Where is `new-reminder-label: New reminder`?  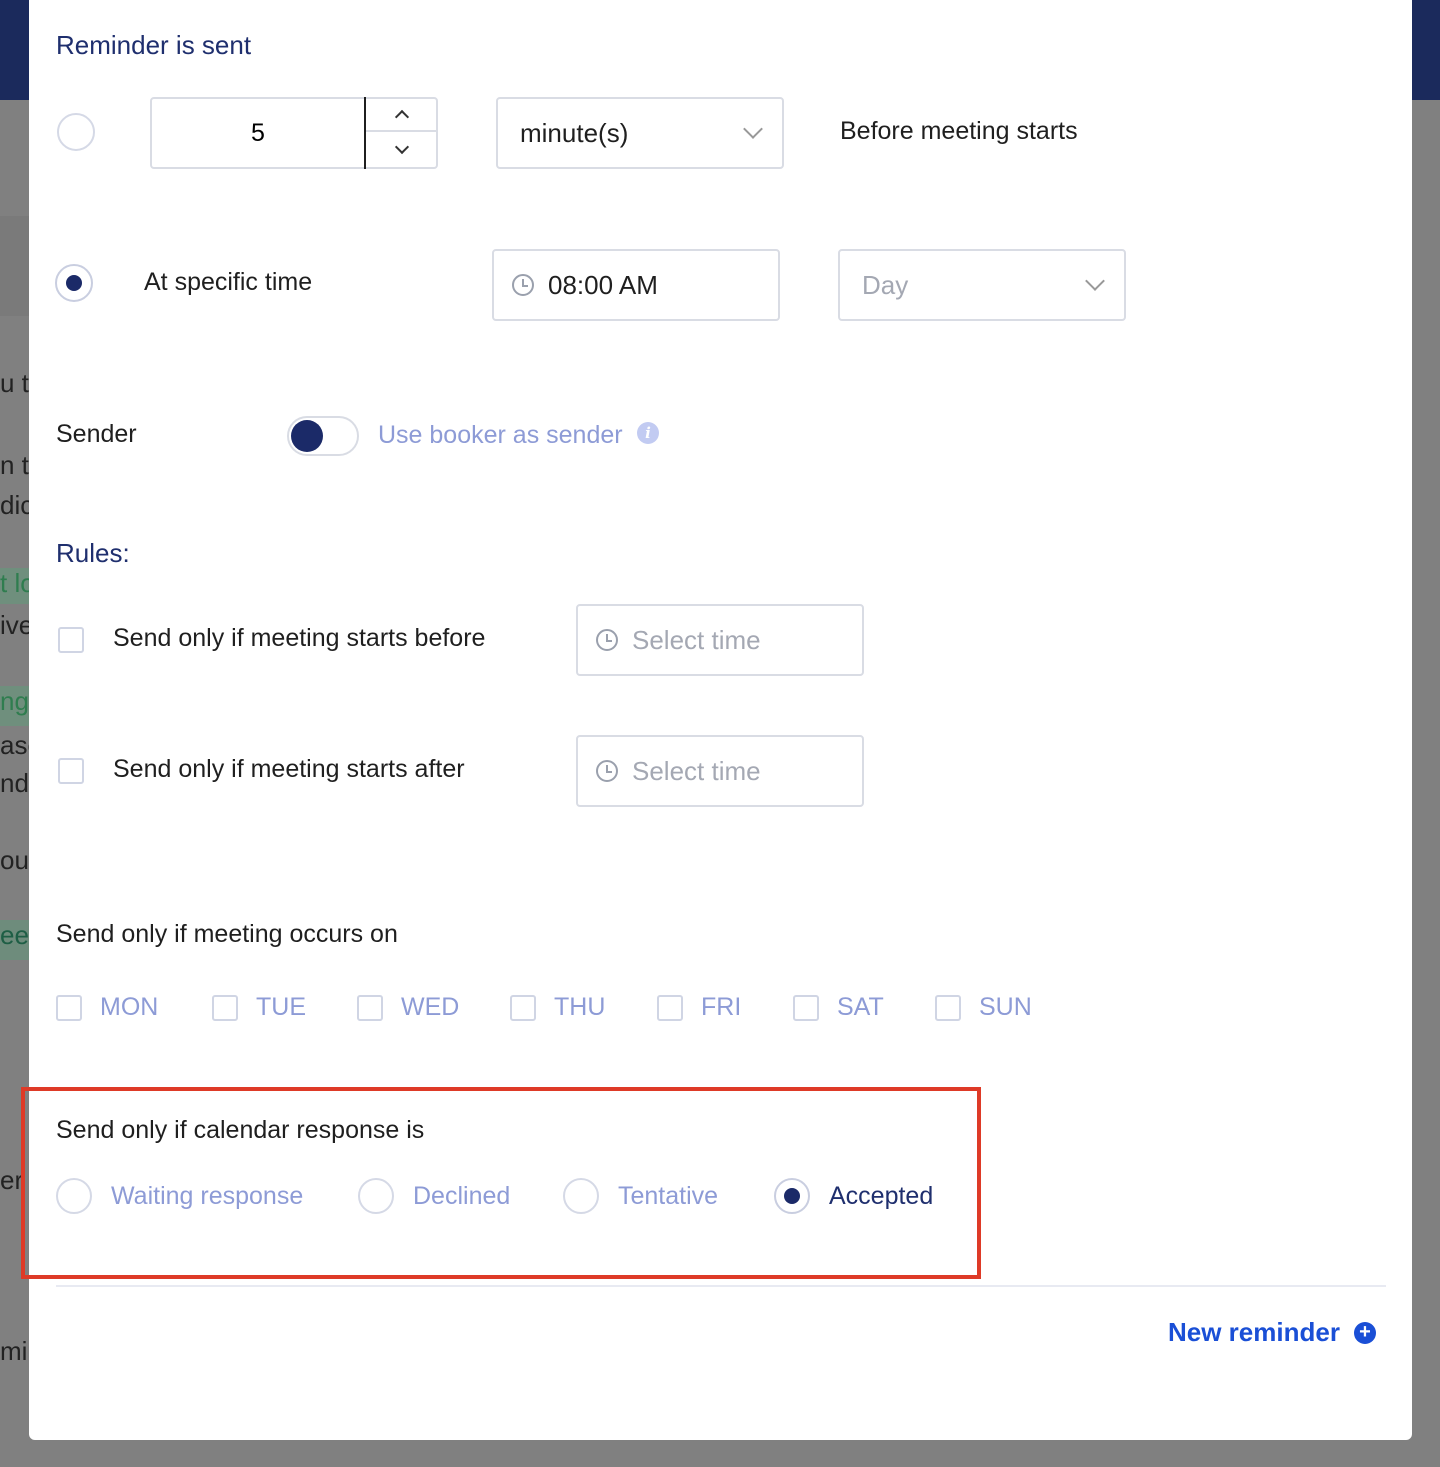 new-reminder-label: New reminder is located at coordinates (1254, 1332).